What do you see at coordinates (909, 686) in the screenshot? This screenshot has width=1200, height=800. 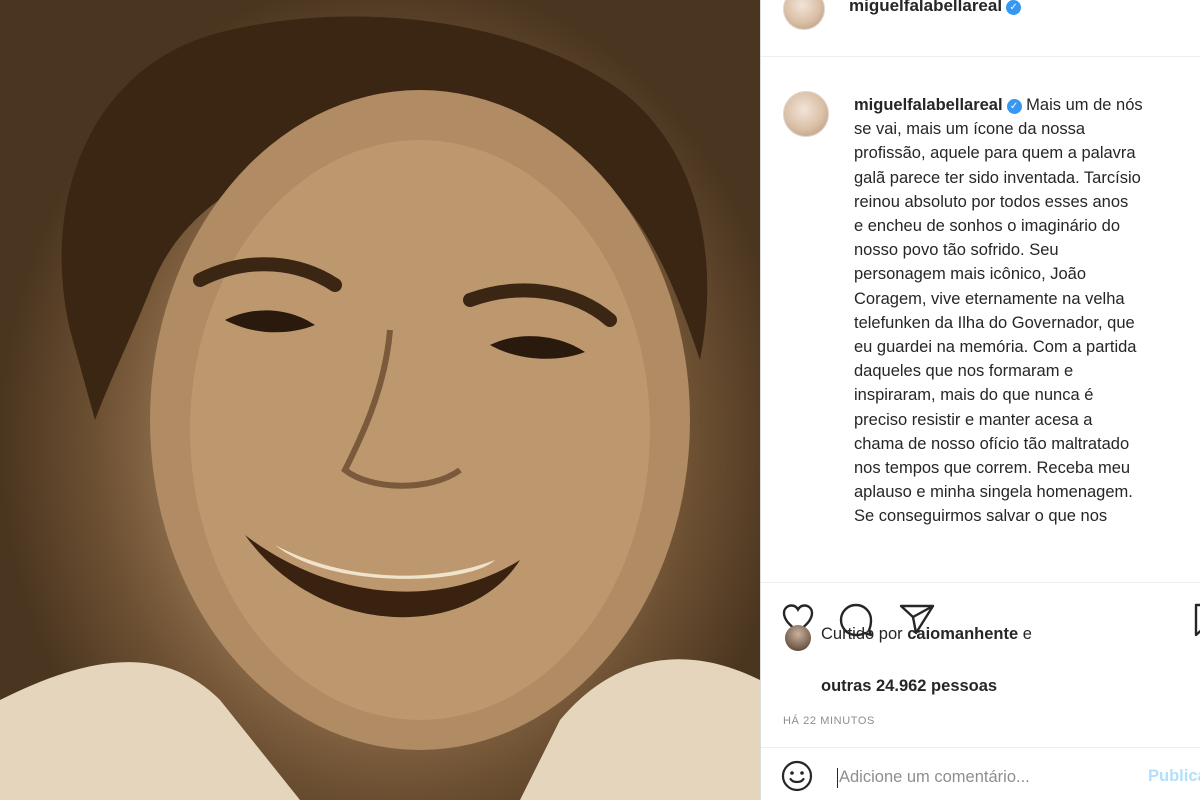 I see `others-likes-link: outras 24.962 pessoas` at bounding box center [909, 686].